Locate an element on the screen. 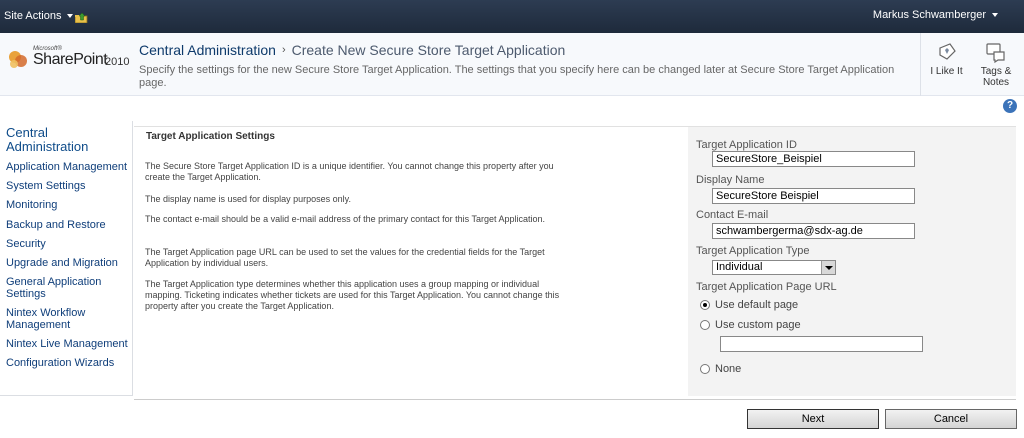 The image size is (1024, 438). tags-label: Tags & is located at coordinates (996, 71).